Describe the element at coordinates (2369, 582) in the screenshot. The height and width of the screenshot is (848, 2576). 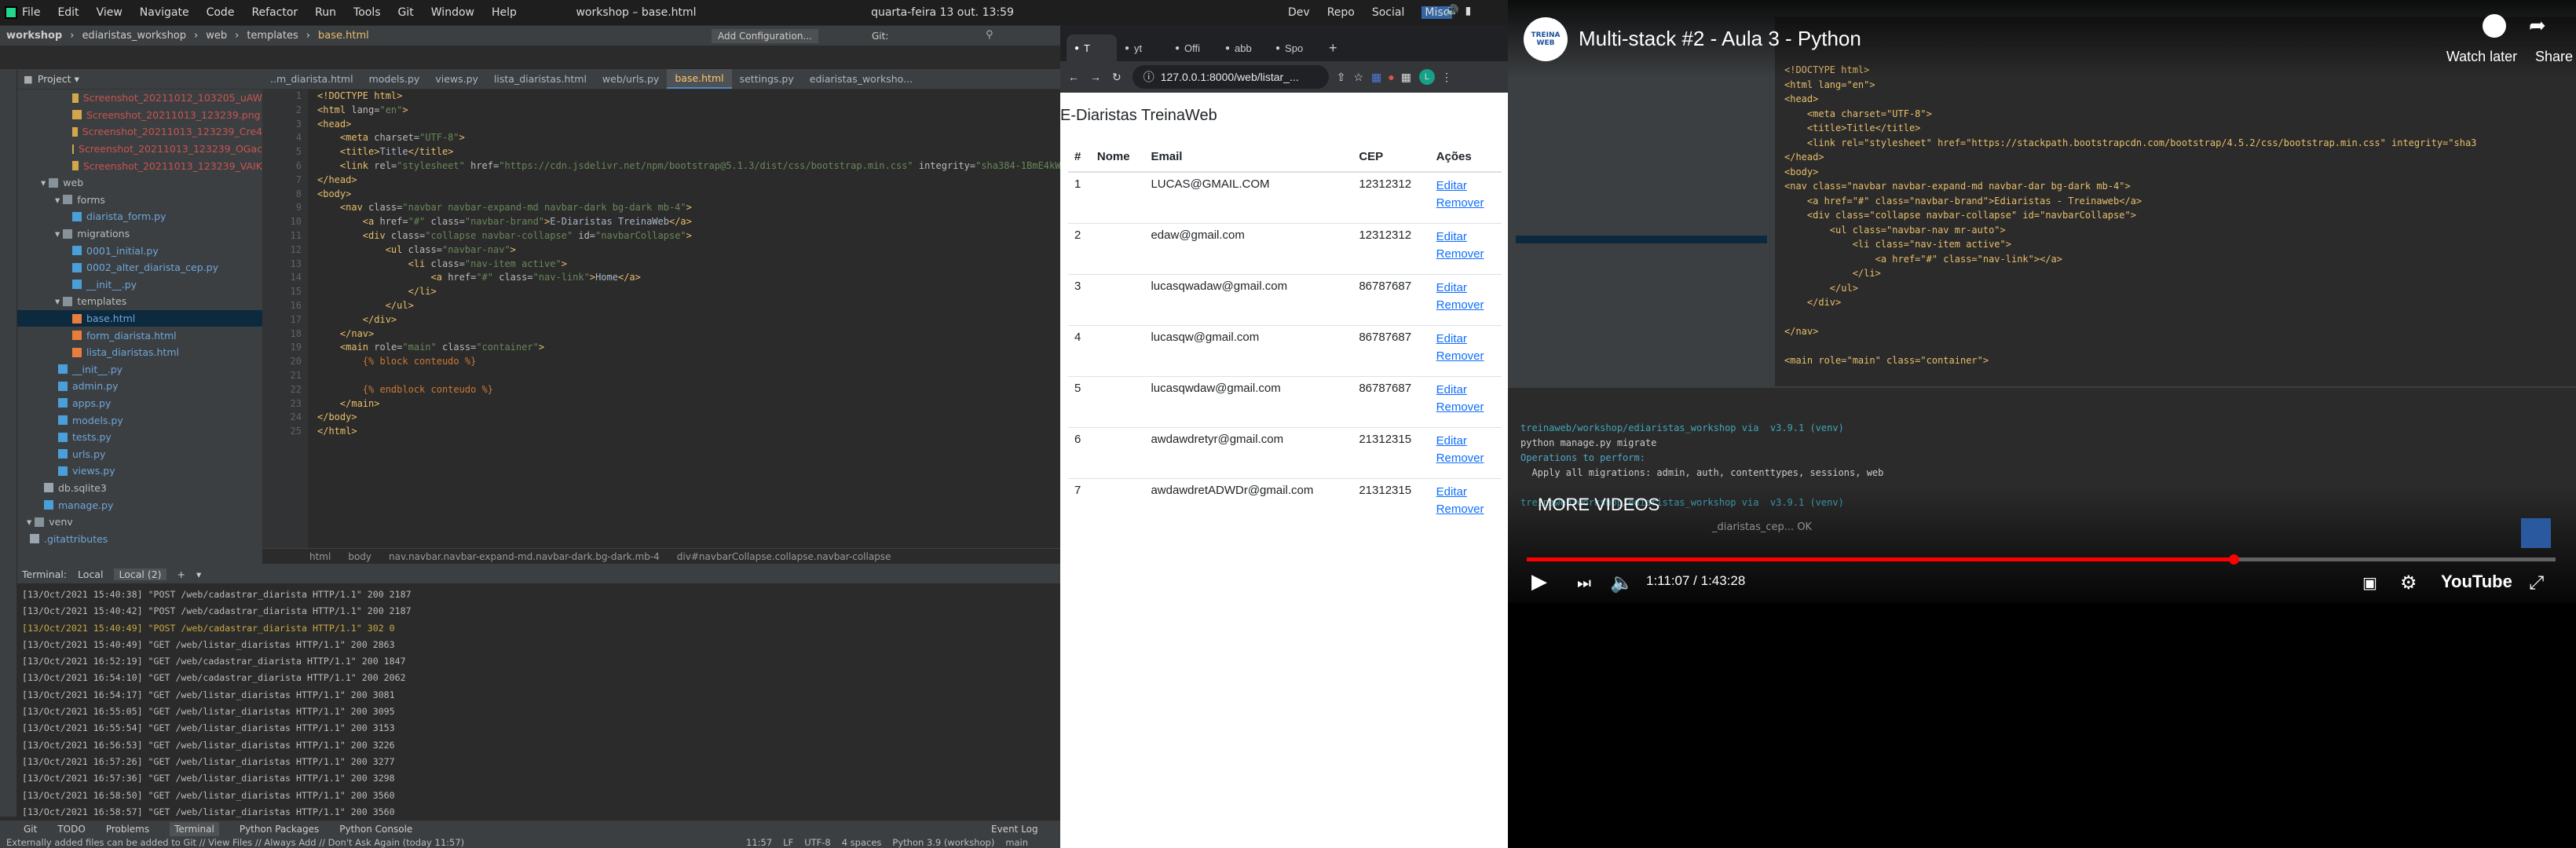
I see `captions-icon: ▣` at that location.